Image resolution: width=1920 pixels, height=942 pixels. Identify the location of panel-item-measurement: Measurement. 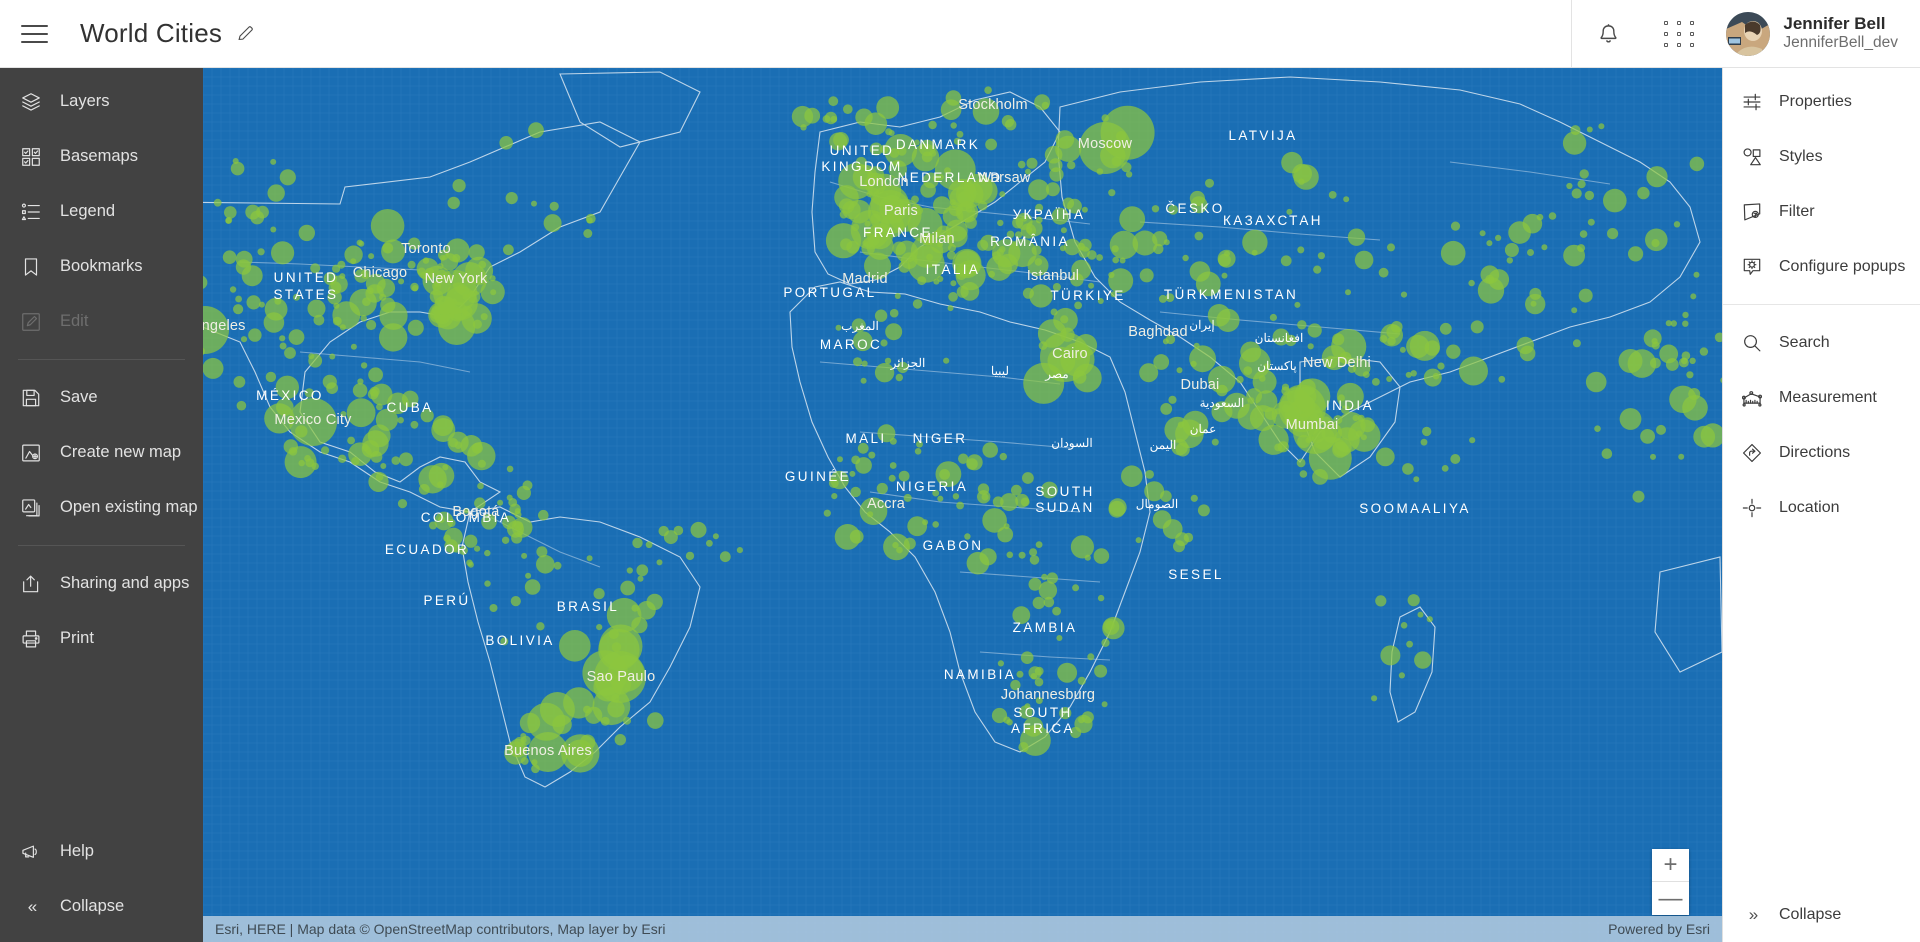
(1821, 397).